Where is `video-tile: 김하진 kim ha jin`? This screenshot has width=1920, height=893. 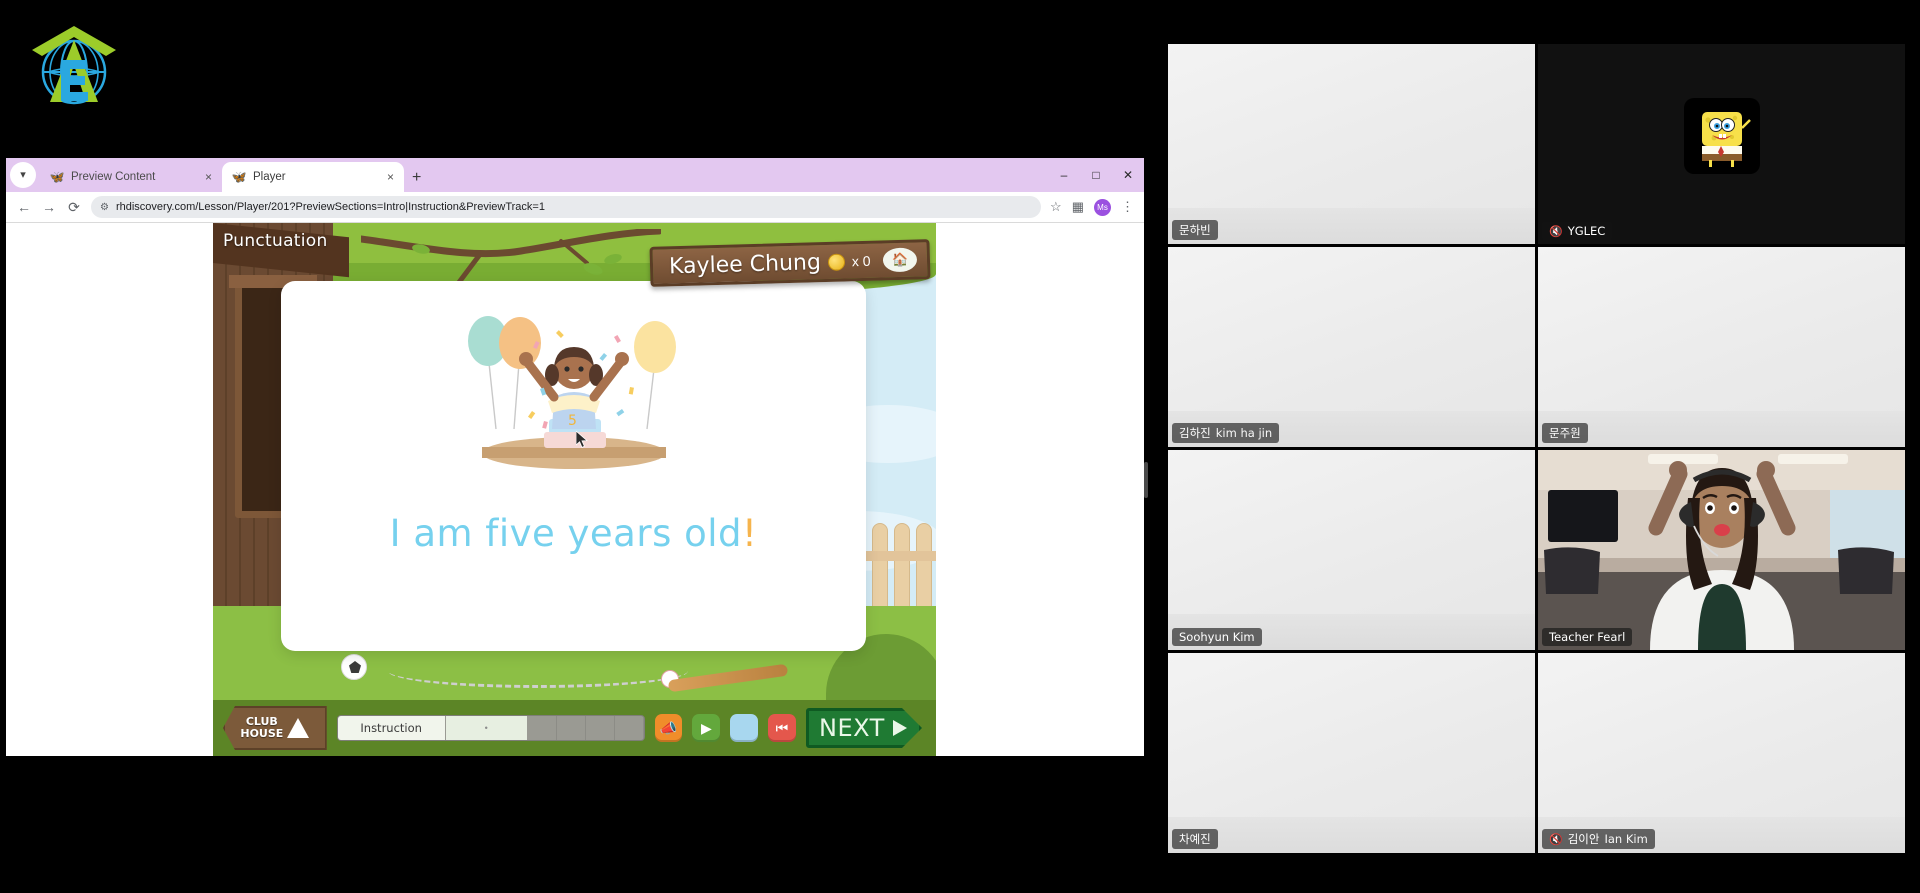
video-tile: 김하진 kim ha jin is located at coordinates (1351, 347).